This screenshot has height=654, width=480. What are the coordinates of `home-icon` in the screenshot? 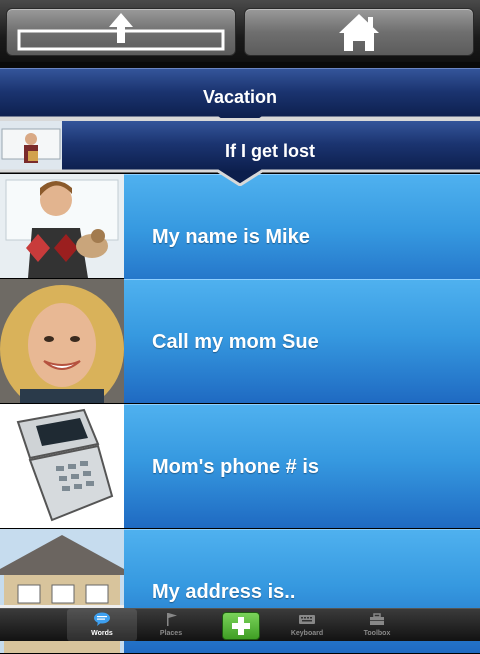 It's located at (359, 32).